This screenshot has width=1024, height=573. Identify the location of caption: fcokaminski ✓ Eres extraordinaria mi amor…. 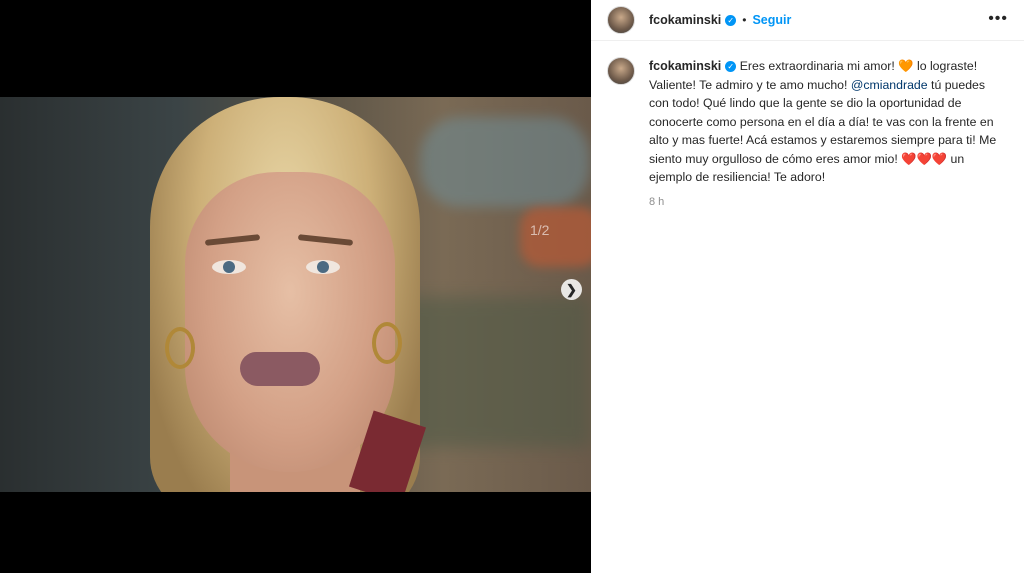
(807, 126).